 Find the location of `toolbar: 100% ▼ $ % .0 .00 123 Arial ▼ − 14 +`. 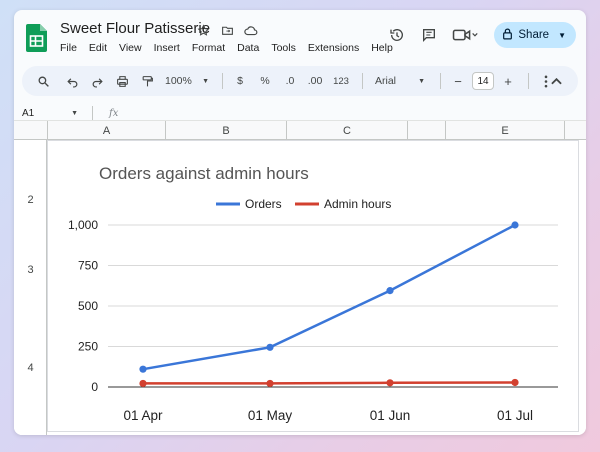

toolbar: 100% ▼ $ % .0 .00 123 Arial ▼ − 14 + is located at coordinates (300, 81).